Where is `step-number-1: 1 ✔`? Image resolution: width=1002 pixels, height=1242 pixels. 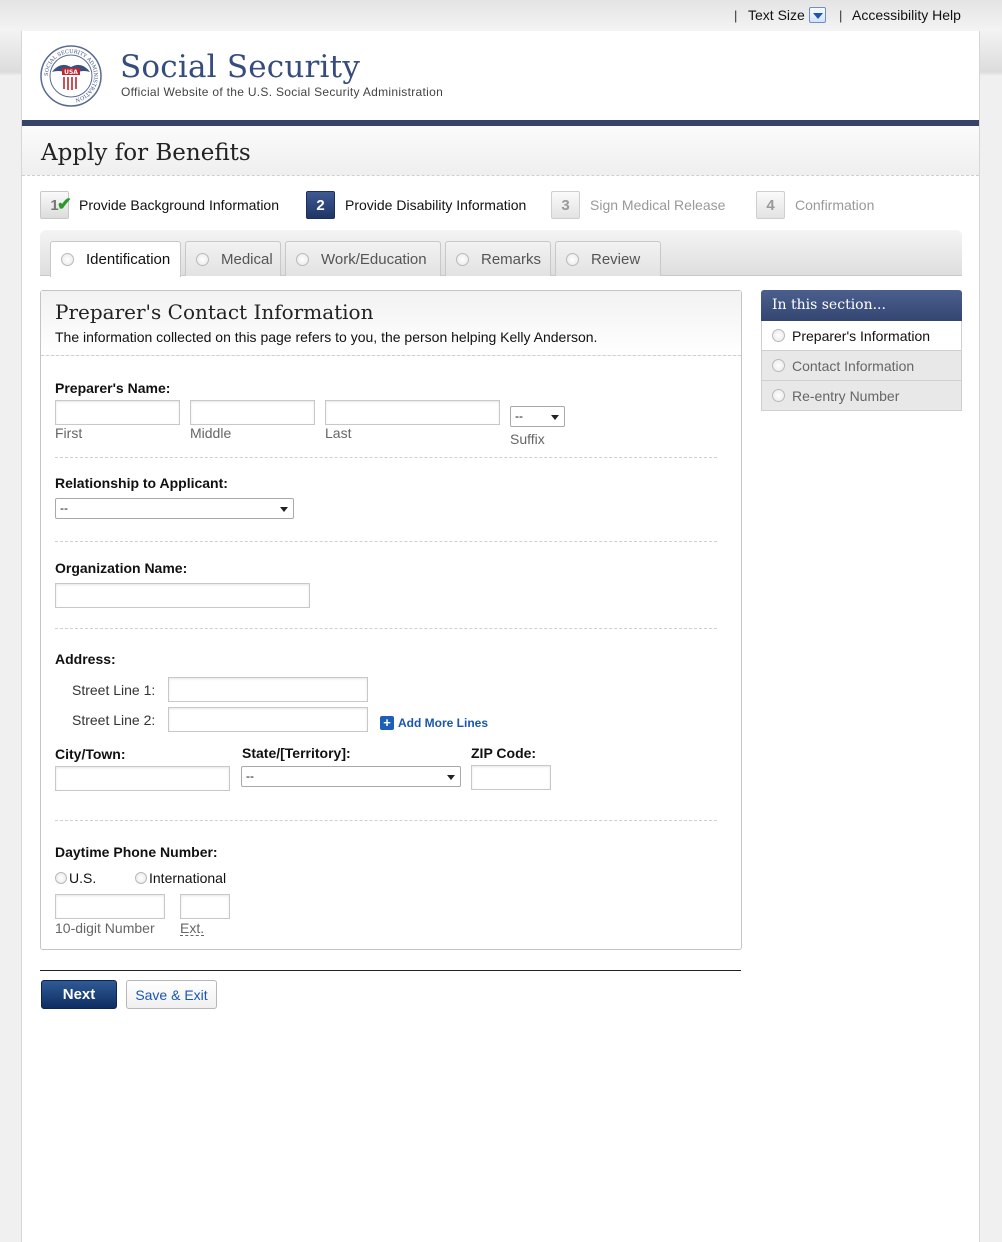
step-number-1: 1 ✔ is located at coordinates (56, 205).